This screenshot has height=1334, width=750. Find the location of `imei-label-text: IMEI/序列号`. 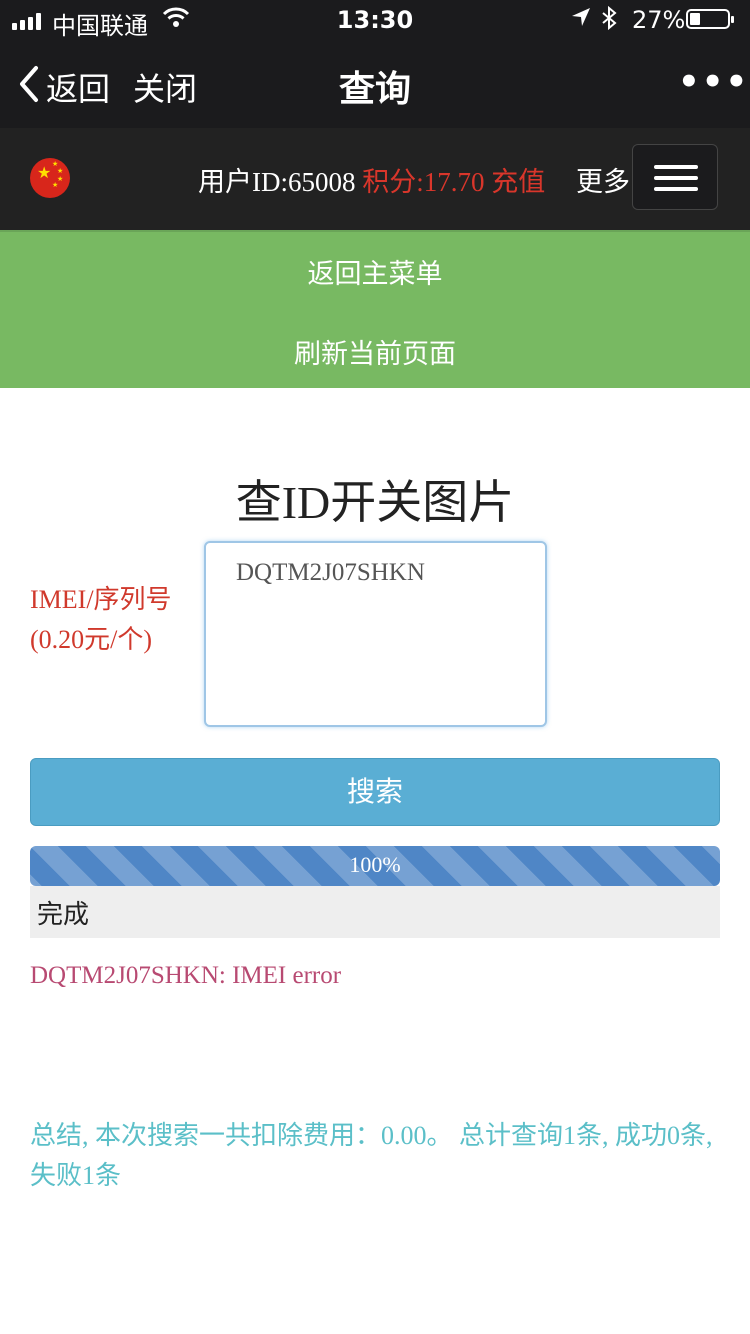

imei-label-text: IMEI/序列号 is located at coordinates (101, 599).